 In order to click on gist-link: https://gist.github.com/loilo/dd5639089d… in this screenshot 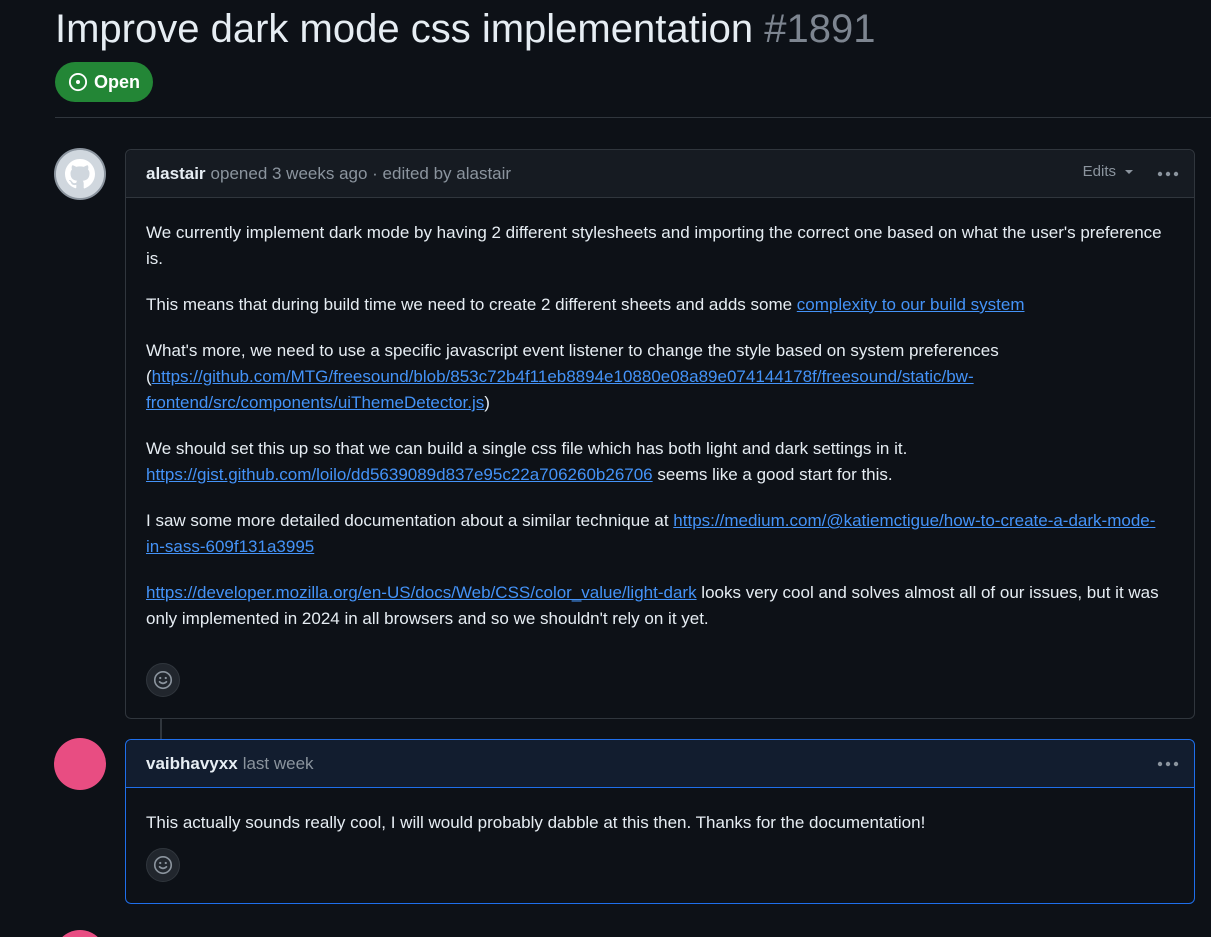, I will do `click(399, 474)`.